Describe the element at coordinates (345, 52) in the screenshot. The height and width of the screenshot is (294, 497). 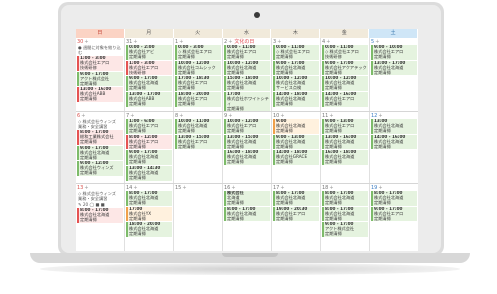
I see `calendar-event: 0:00 - 11:00 ◇ 株式会社エアロ 技術研修` at that location.